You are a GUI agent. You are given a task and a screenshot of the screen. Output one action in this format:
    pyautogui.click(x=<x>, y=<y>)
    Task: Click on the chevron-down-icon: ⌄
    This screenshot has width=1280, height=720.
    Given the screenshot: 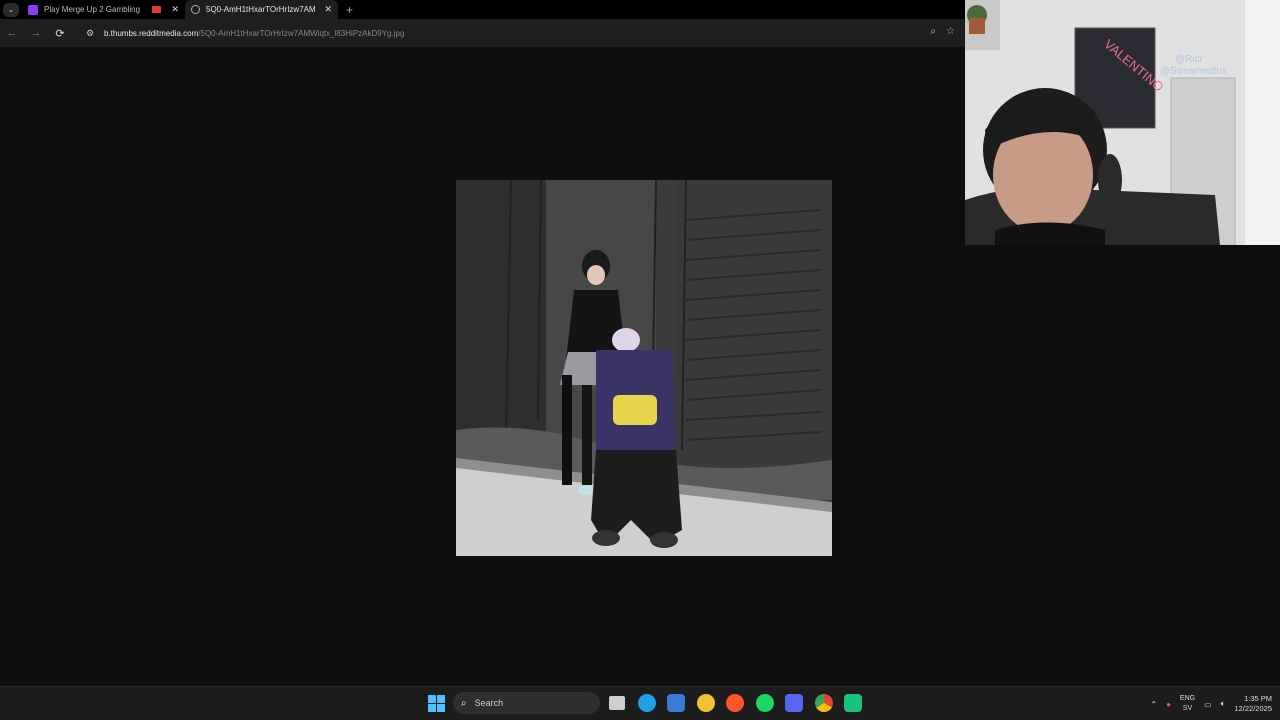 What is the action you would take?
    pyautogui.click(x=11, y=9)
    